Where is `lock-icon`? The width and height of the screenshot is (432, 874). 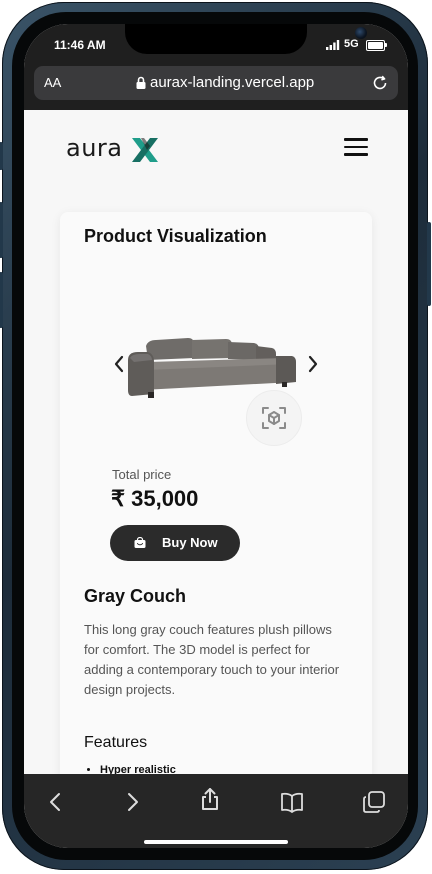 lock-icon is located at coordinates (141, 82).